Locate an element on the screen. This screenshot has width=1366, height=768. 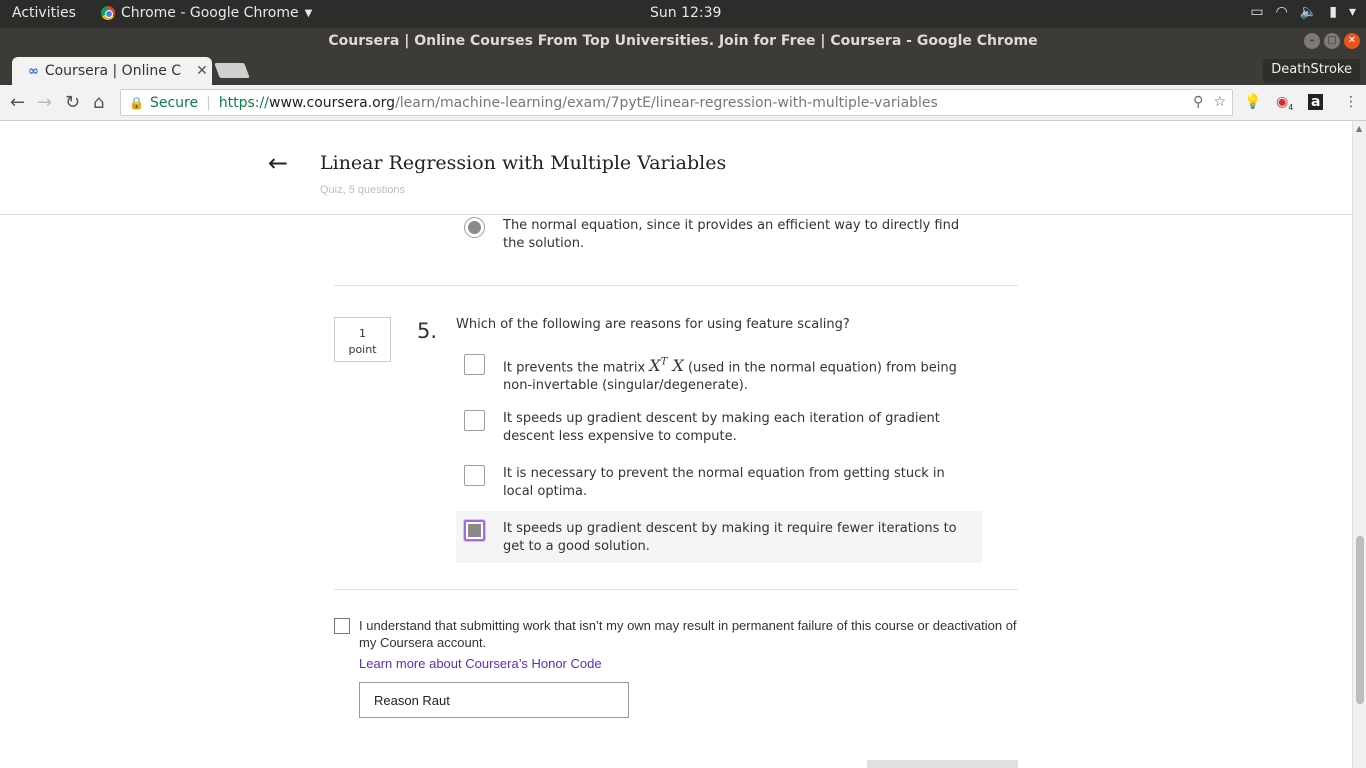
forward-icon: → is located at coordinates (44, 102).